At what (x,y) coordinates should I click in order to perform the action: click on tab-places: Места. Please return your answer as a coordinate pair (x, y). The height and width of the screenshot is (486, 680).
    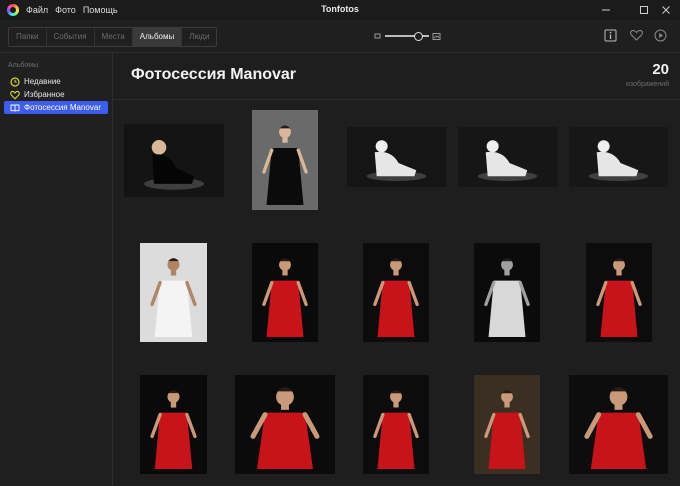
    Looking at the image, I should click on (114, 37).